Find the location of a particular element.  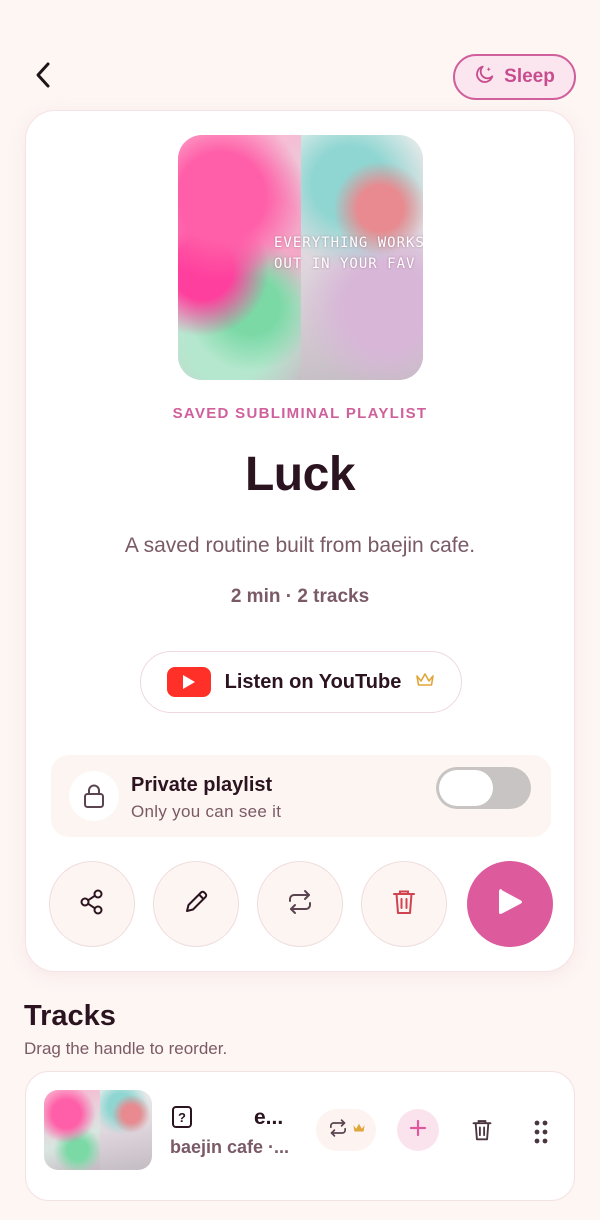

youtube-label: Listen on YouTube is located at coordinates (313, 681).